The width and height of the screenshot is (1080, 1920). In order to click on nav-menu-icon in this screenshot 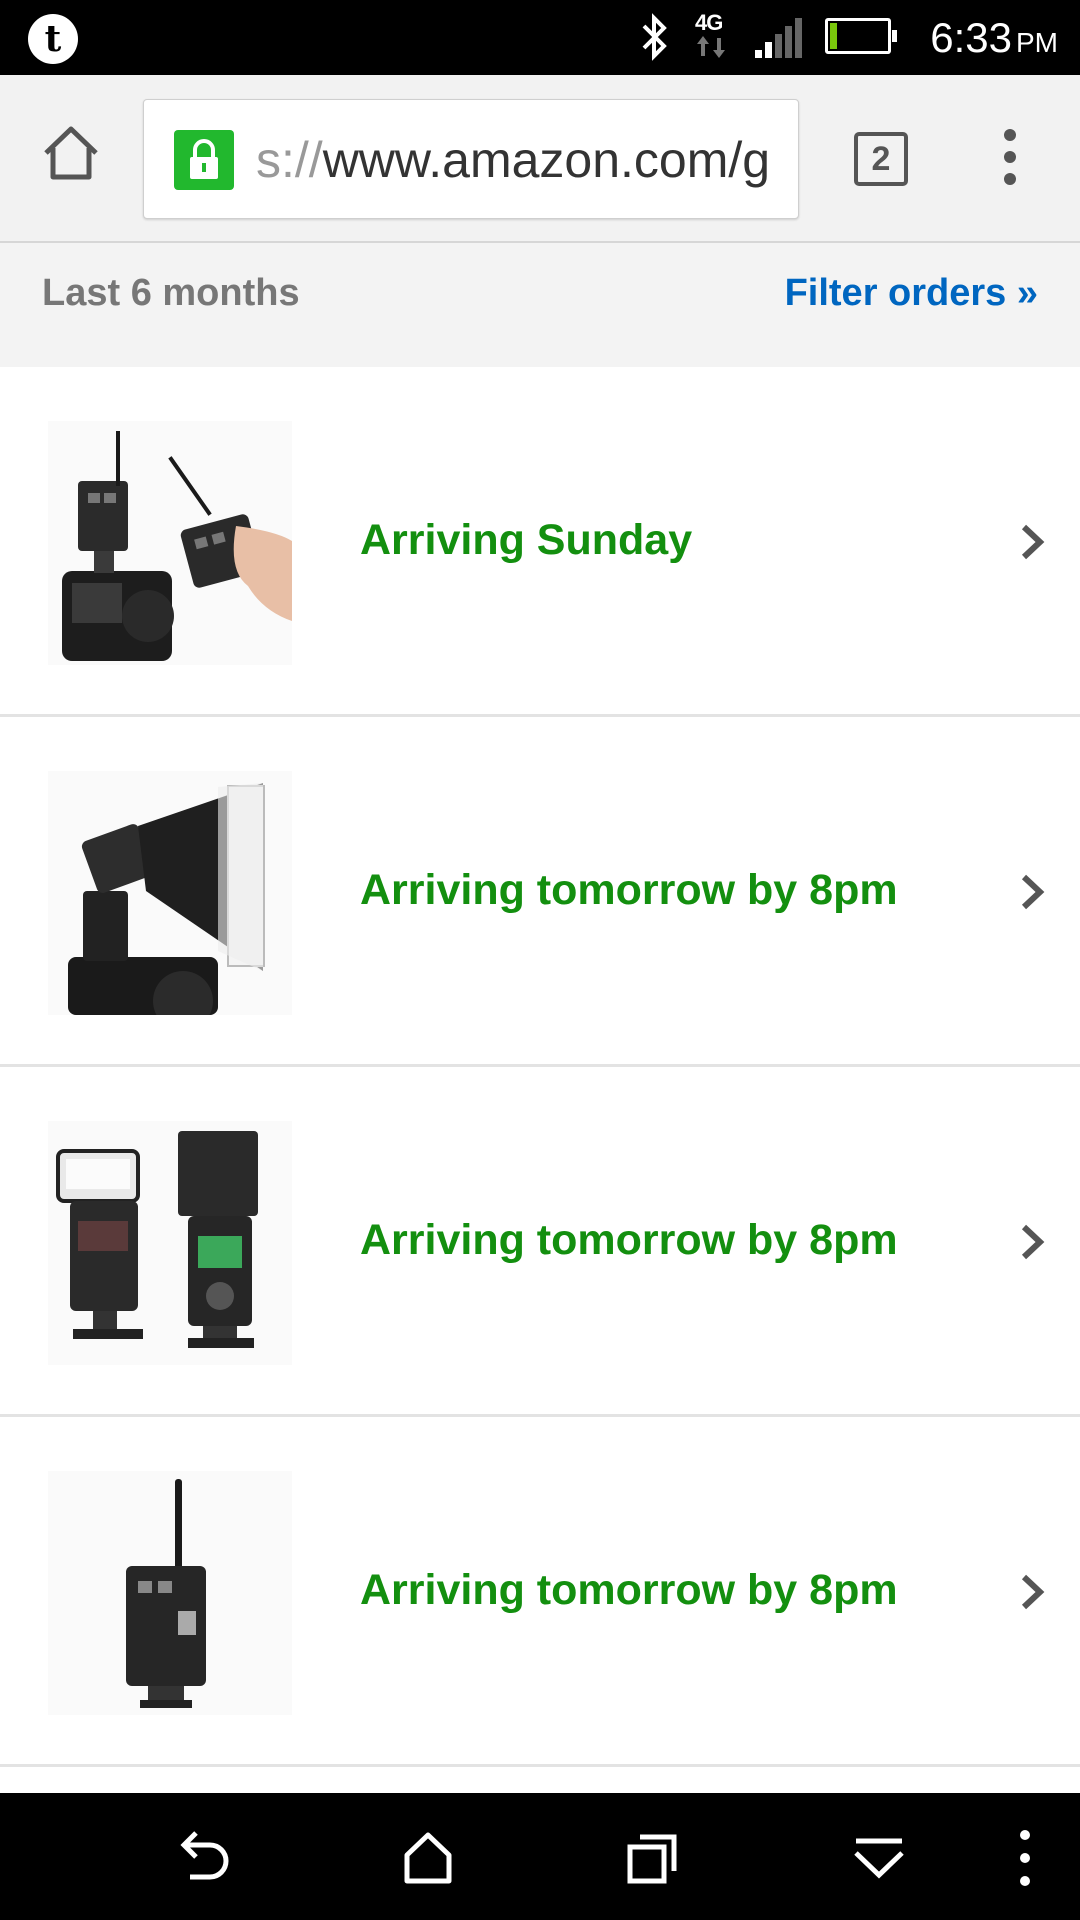, I will do `click(1025, 1858)`.